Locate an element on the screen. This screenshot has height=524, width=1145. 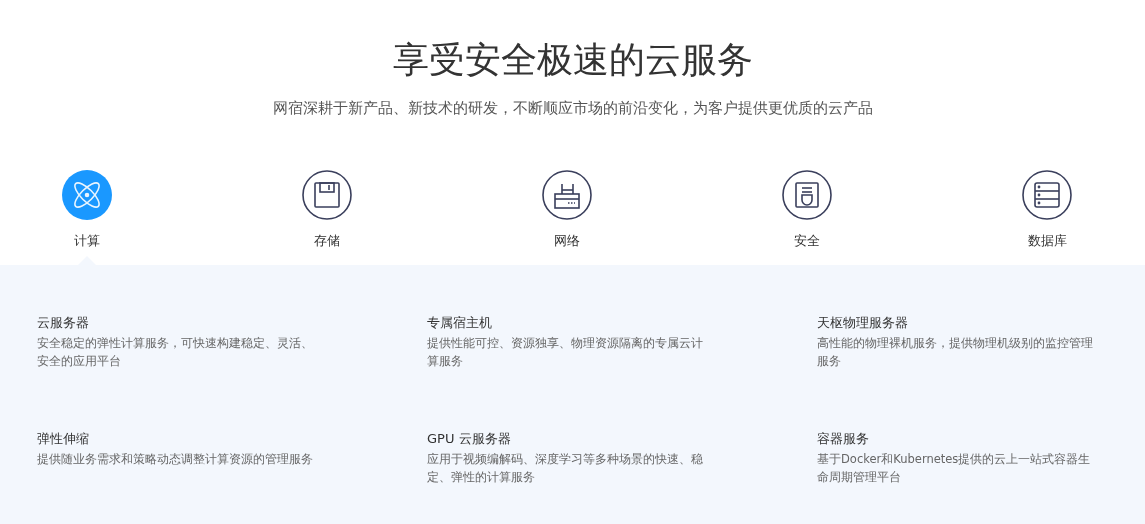
category-tab: 网络 is located at coordinates (567, 210).